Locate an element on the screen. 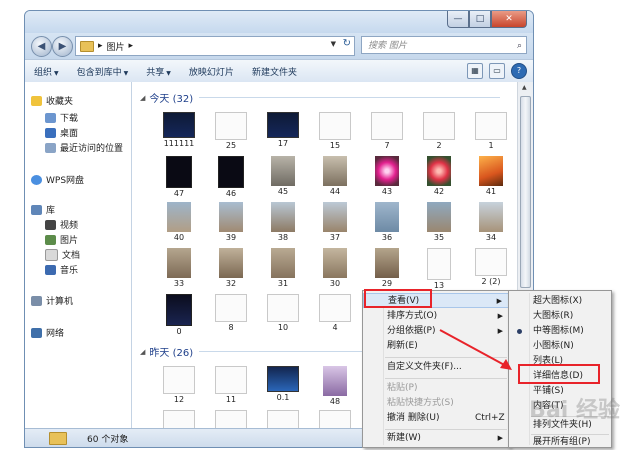 This screenshot has height=450, width=630. annotation-arrow is located at coordinates (475, 349).